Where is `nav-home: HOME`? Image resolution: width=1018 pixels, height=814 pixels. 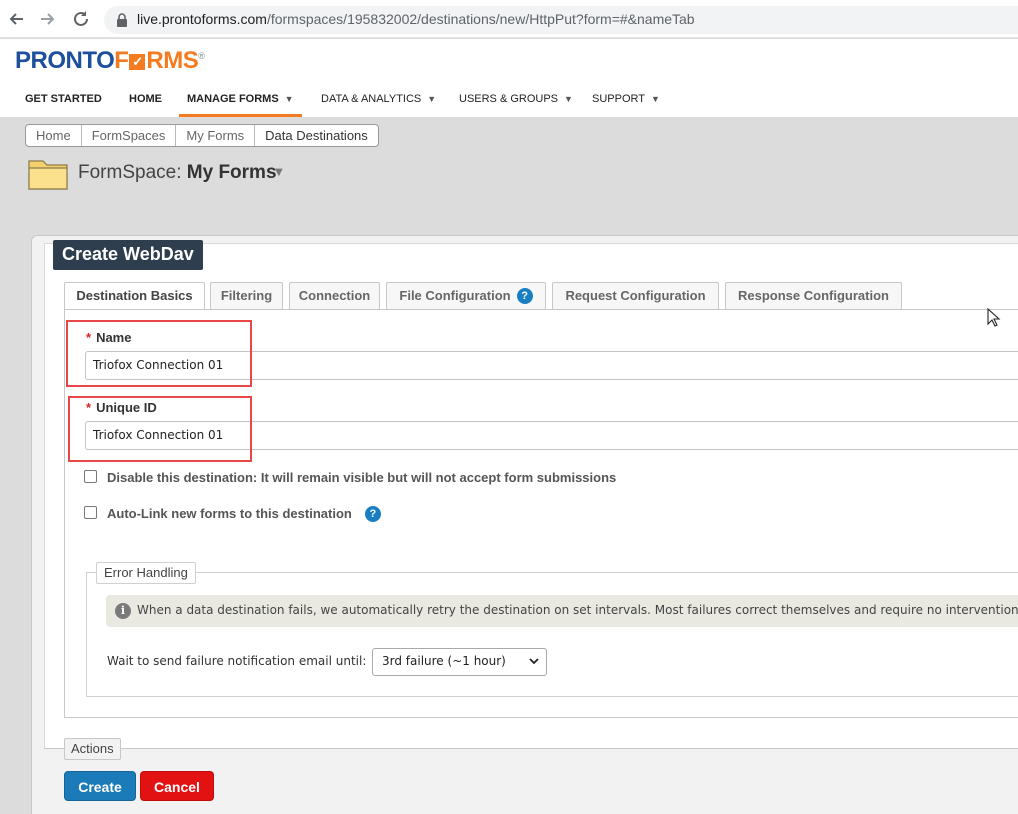
nav-home: HOME is located at coordinates (145, 102).